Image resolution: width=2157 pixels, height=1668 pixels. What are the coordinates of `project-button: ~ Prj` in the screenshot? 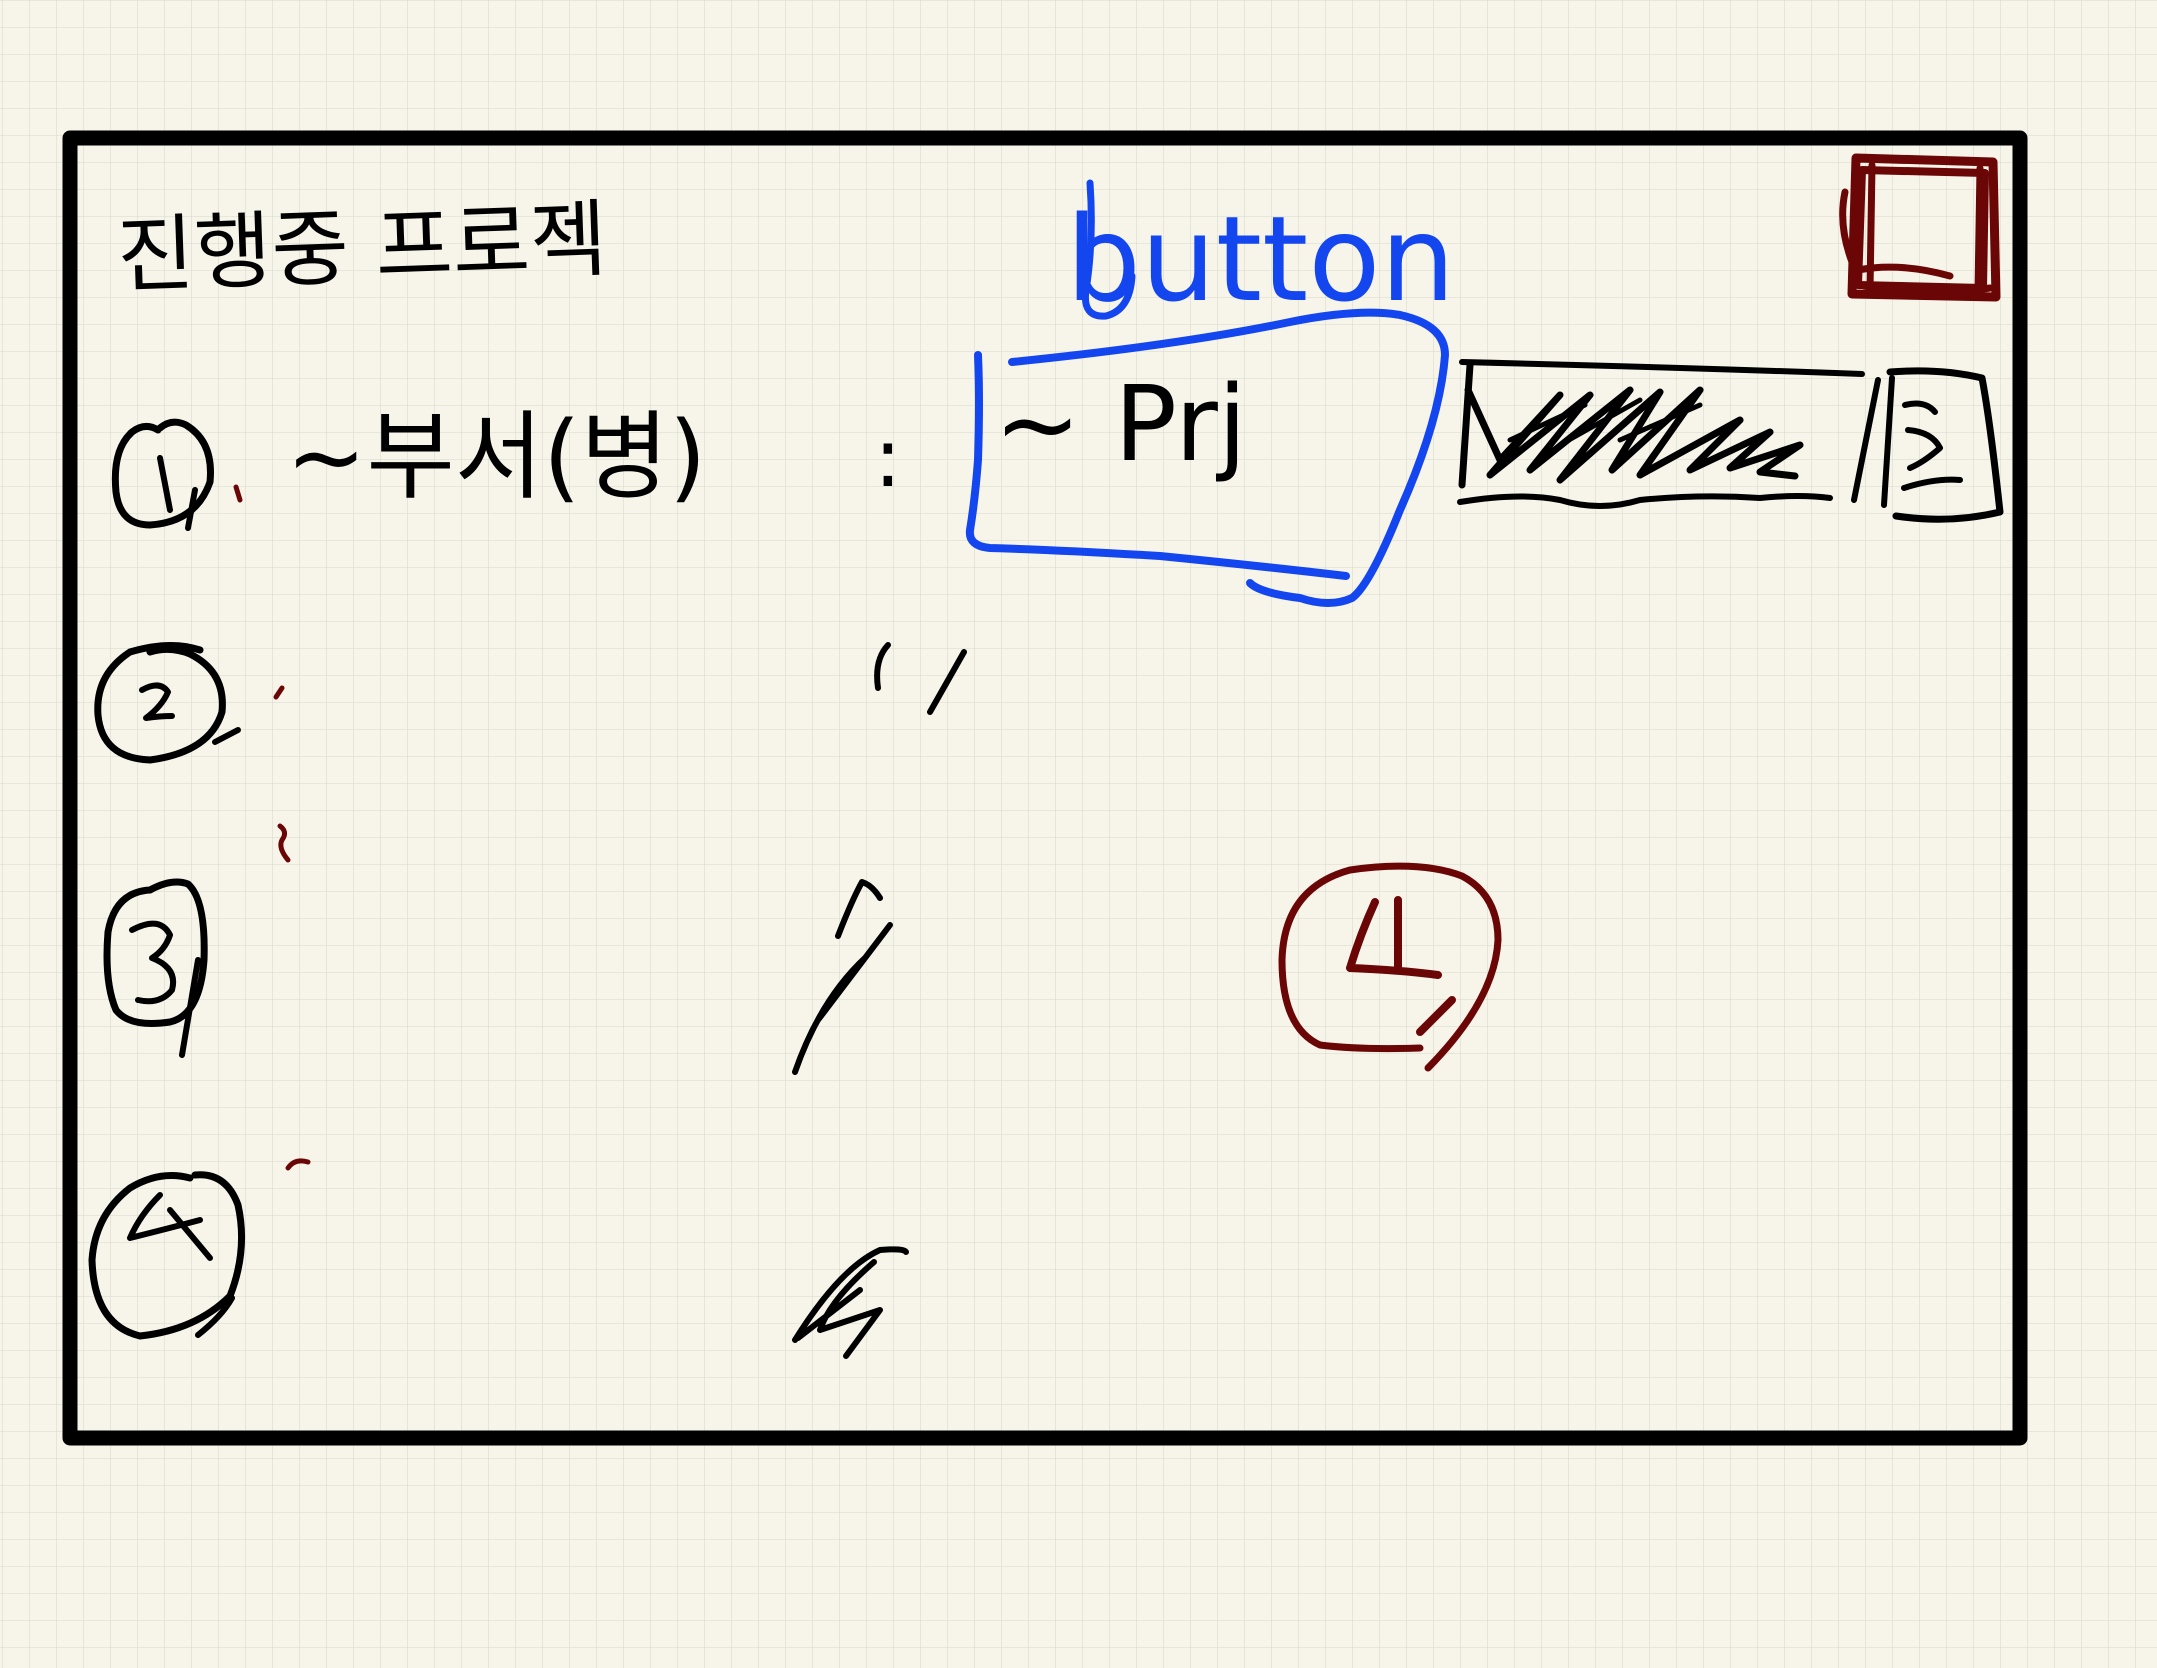 It's located at (1120, 424).